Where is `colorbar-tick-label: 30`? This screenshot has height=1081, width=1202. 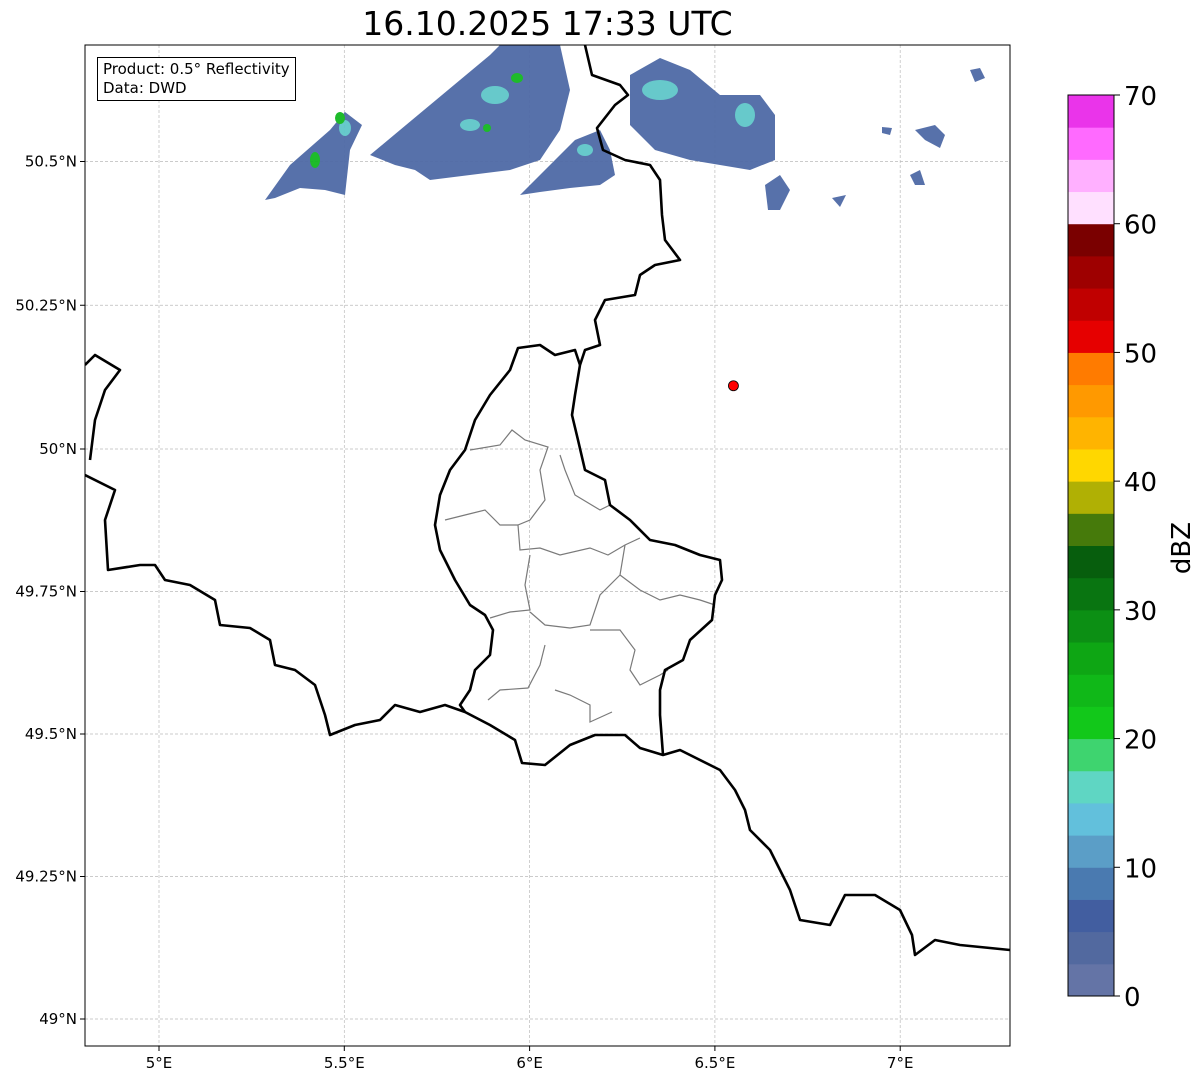
colorbar-tick-label: 30 is located at coordinates (1140, 612).